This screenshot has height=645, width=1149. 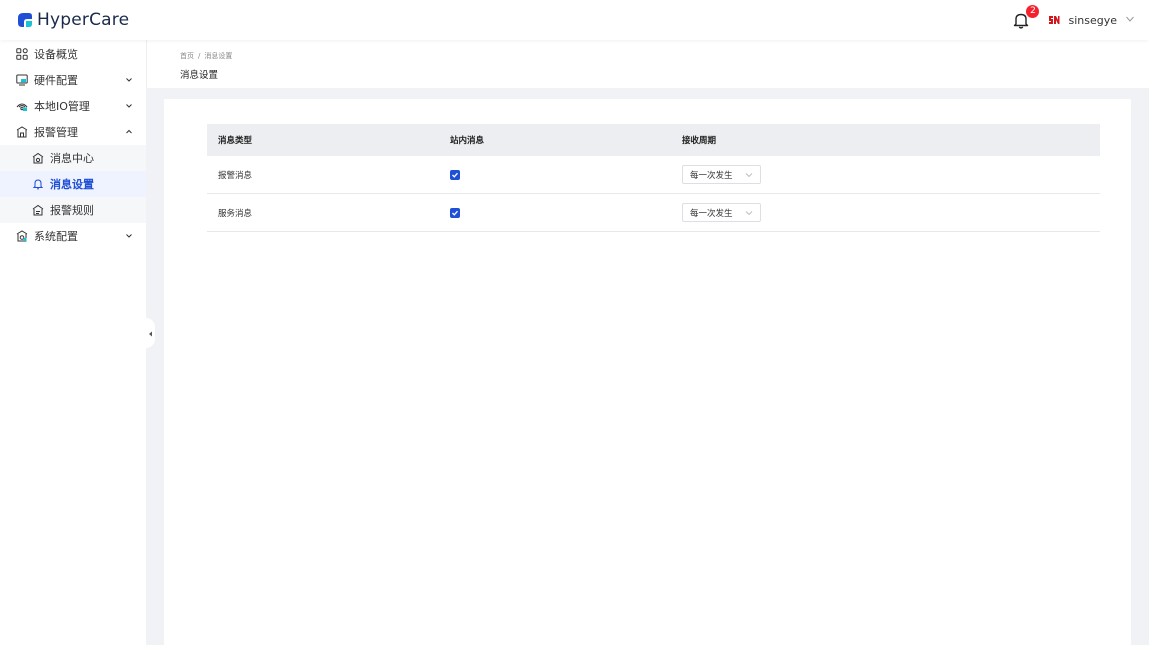 I want to click on table-row: 报警消息 每一次发生, so click(x=653, y=175).